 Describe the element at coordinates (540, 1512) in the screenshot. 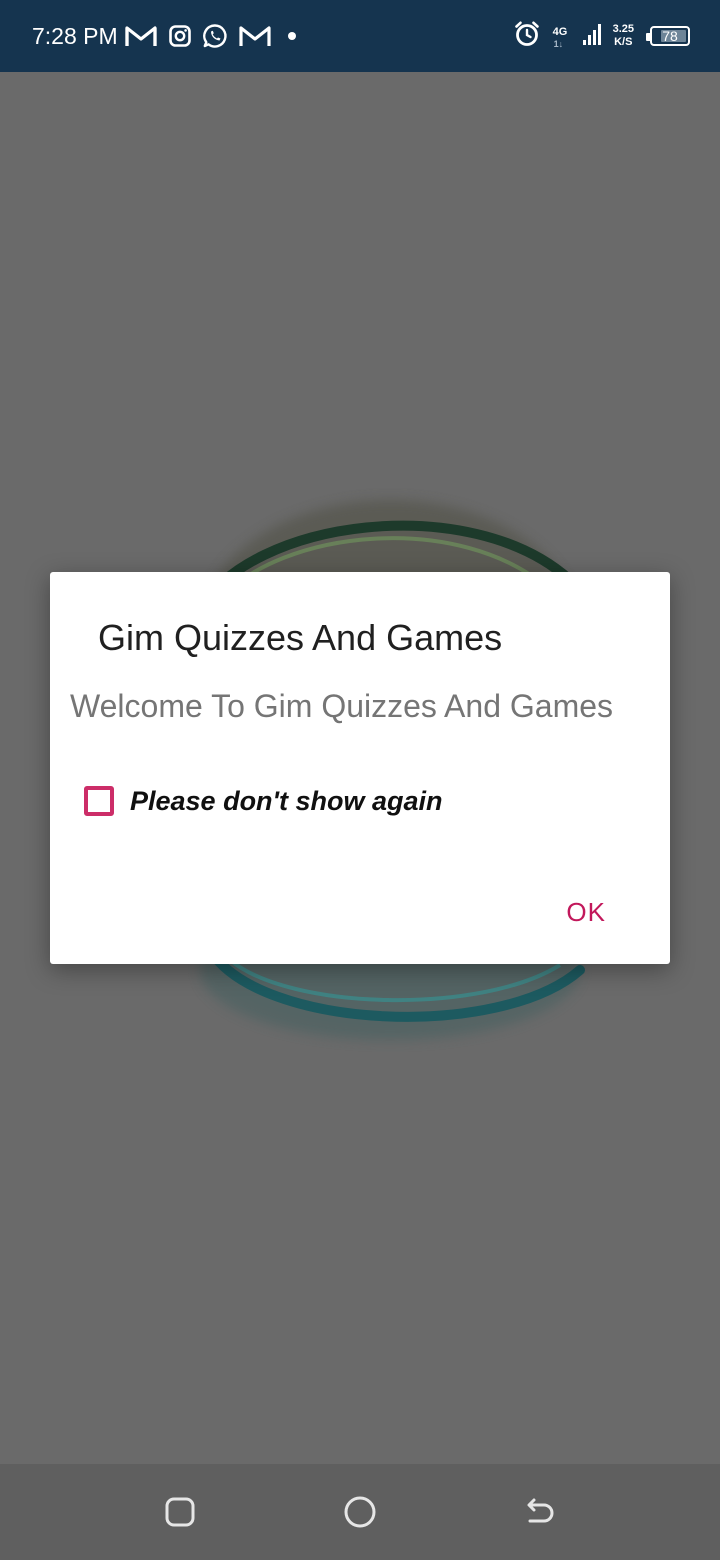

I see `back-icon` at that location.